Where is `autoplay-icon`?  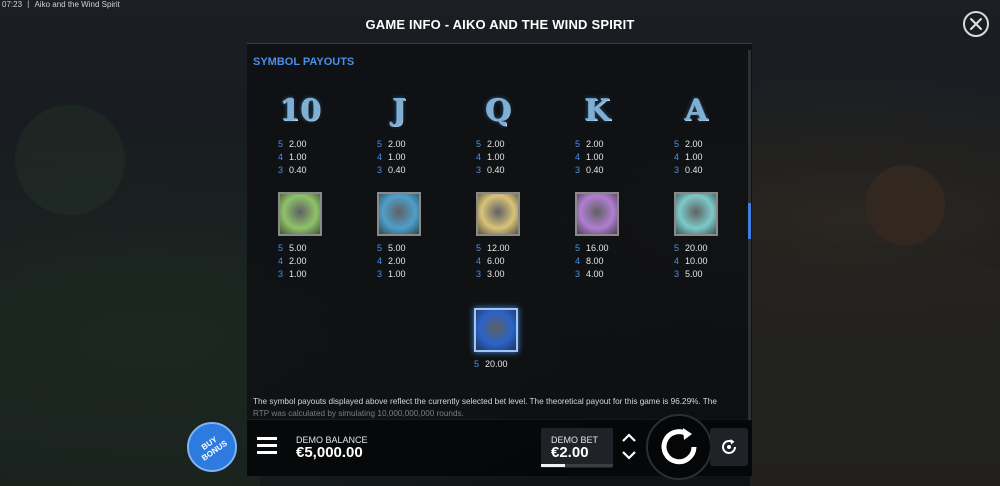
autoplay-icon is located at coordinates (729, 446).